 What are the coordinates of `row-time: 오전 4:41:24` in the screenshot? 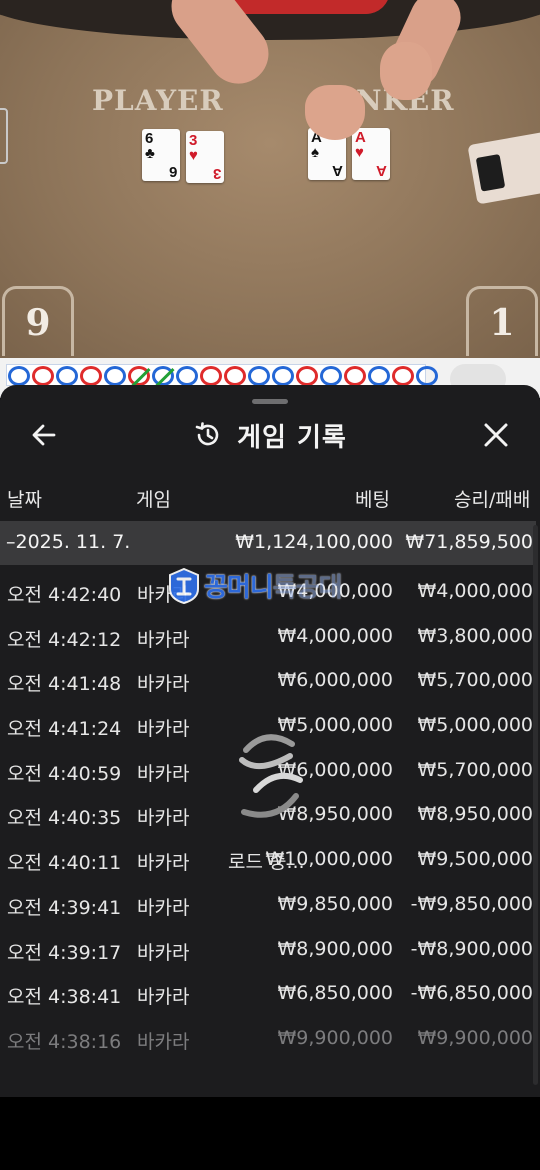 It's located at (64, 729).